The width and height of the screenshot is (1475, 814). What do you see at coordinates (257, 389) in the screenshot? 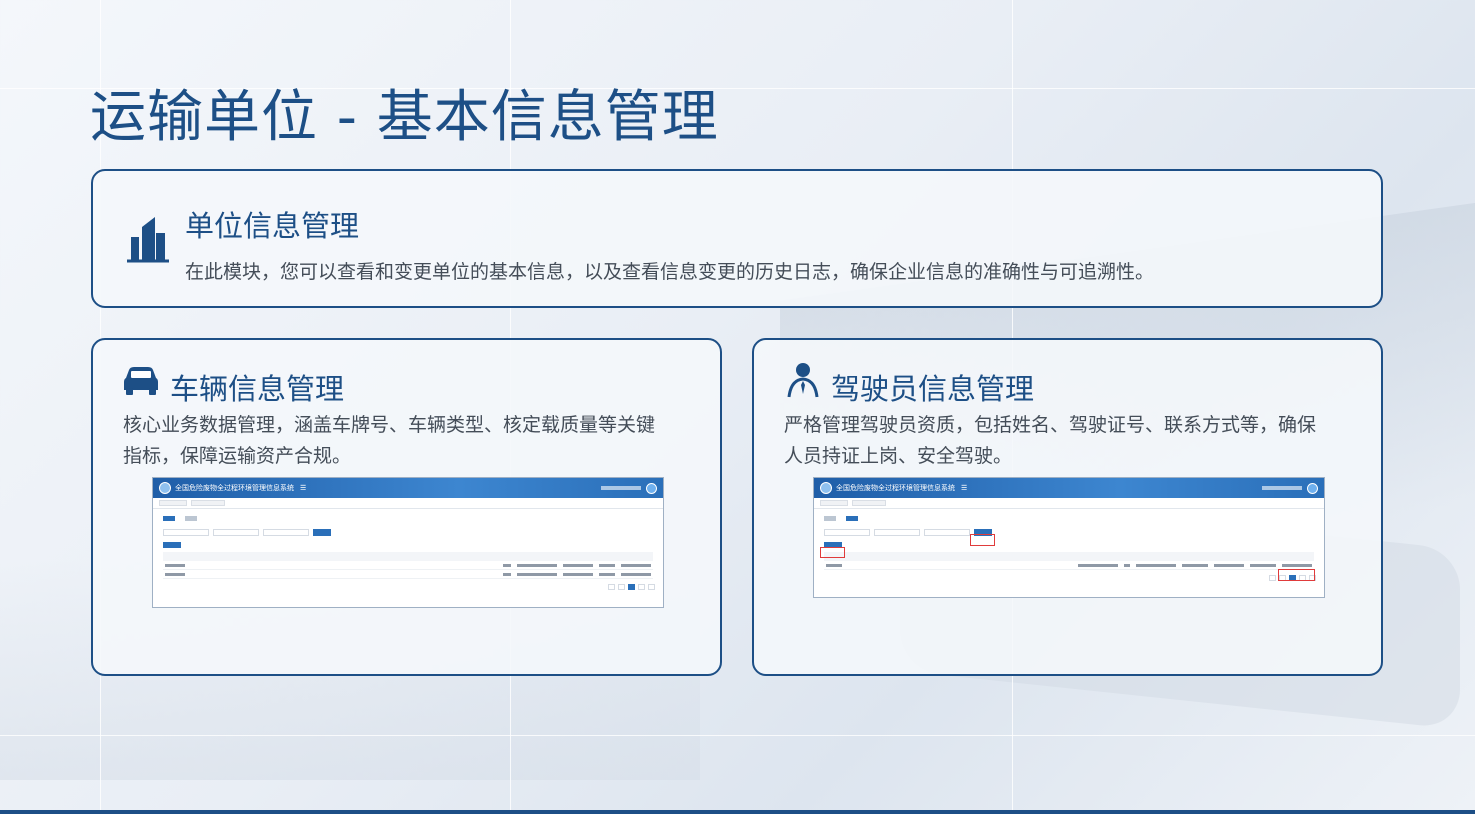
I see `vehicle-info-heading: 车辆信息管理` at bounding box center [257, 389].